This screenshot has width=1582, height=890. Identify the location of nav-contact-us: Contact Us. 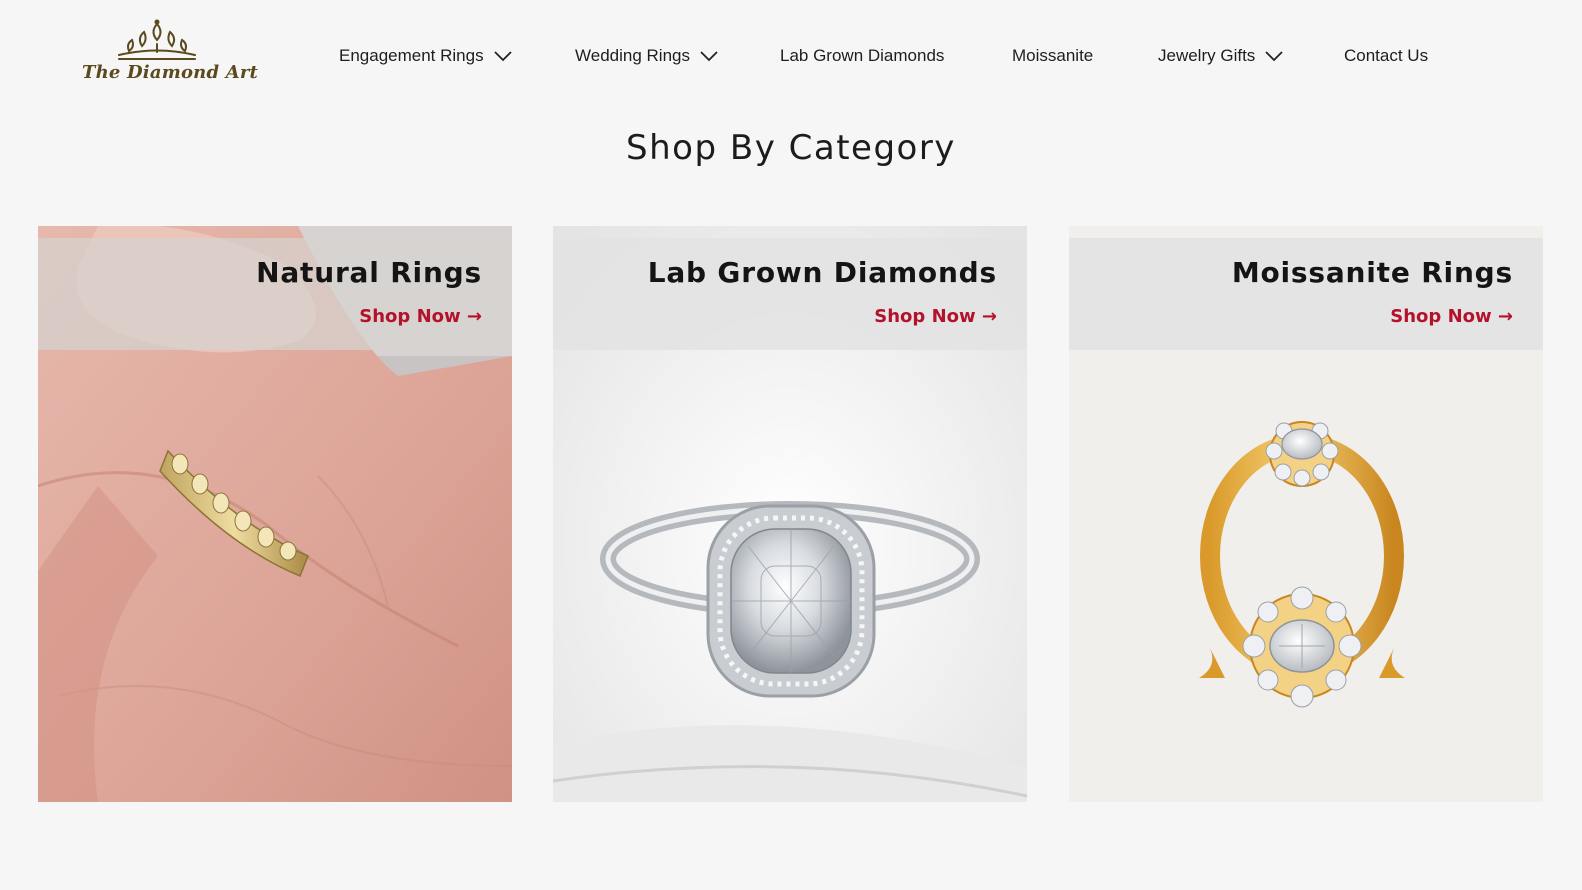
(1386, 56).